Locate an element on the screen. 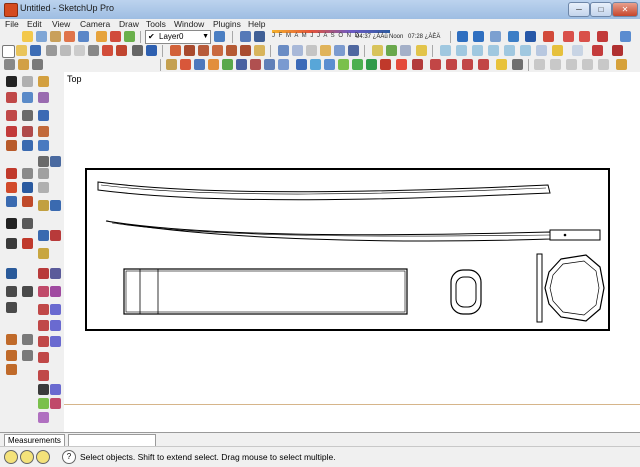 This screenshot has height=467, width=640. pan-tool-icon is located at coordinates (55, 205).